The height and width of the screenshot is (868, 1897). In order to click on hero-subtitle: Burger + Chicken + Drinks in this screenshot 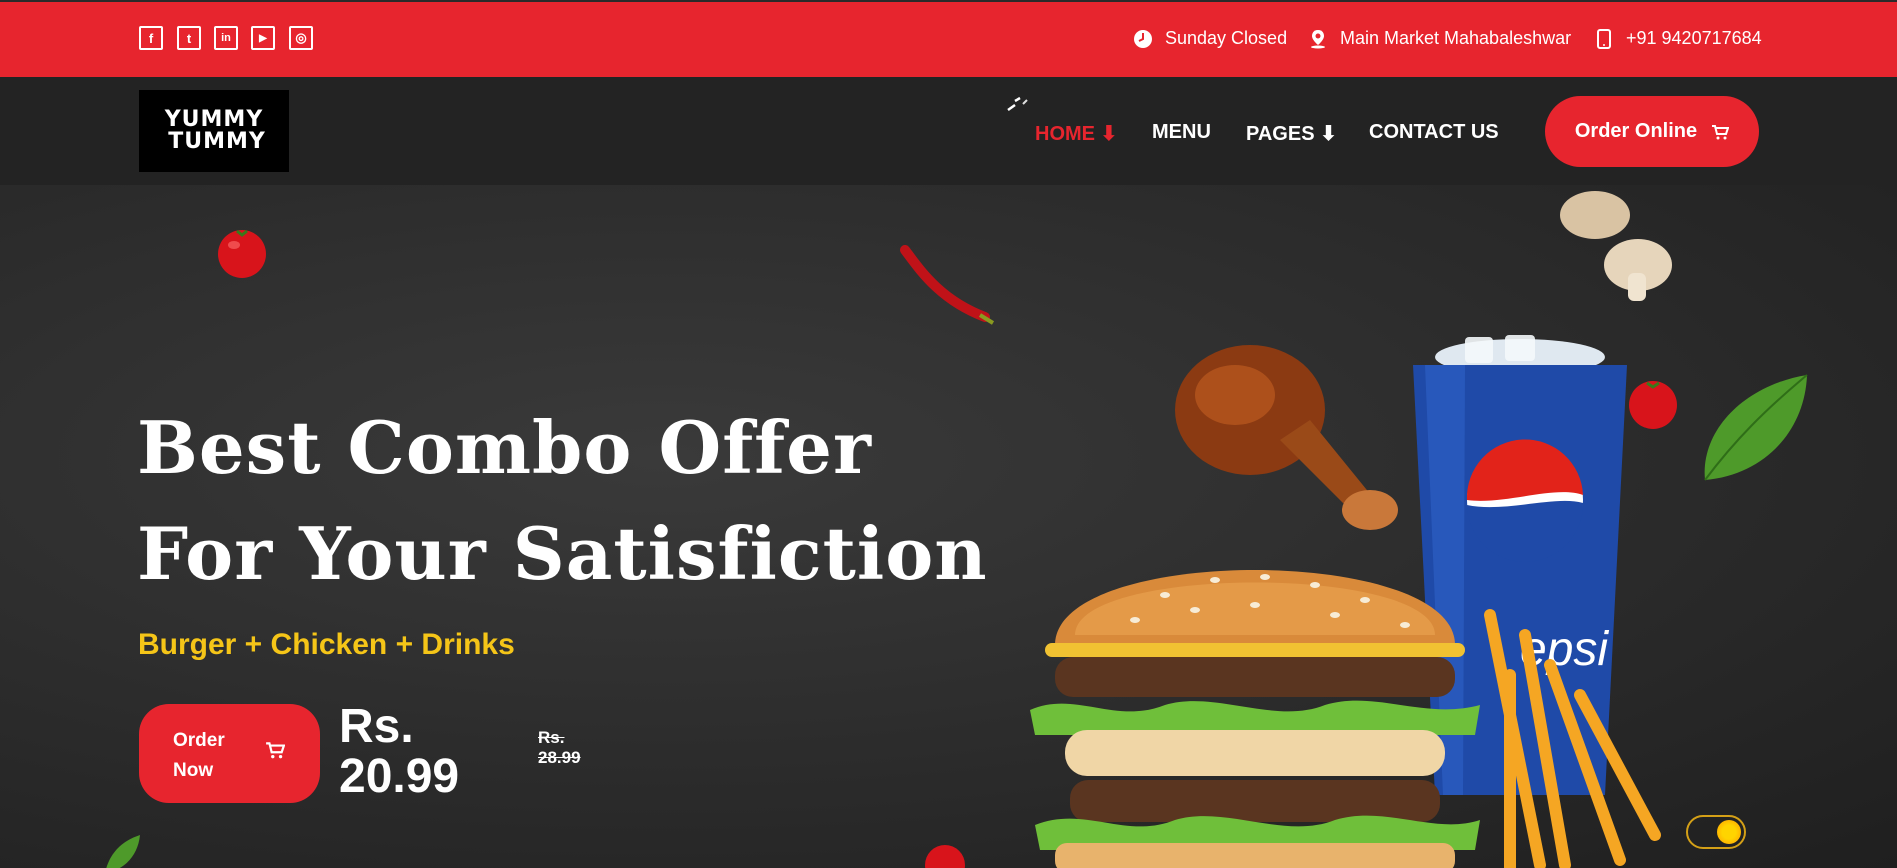, I will do `click(326, 644)`.